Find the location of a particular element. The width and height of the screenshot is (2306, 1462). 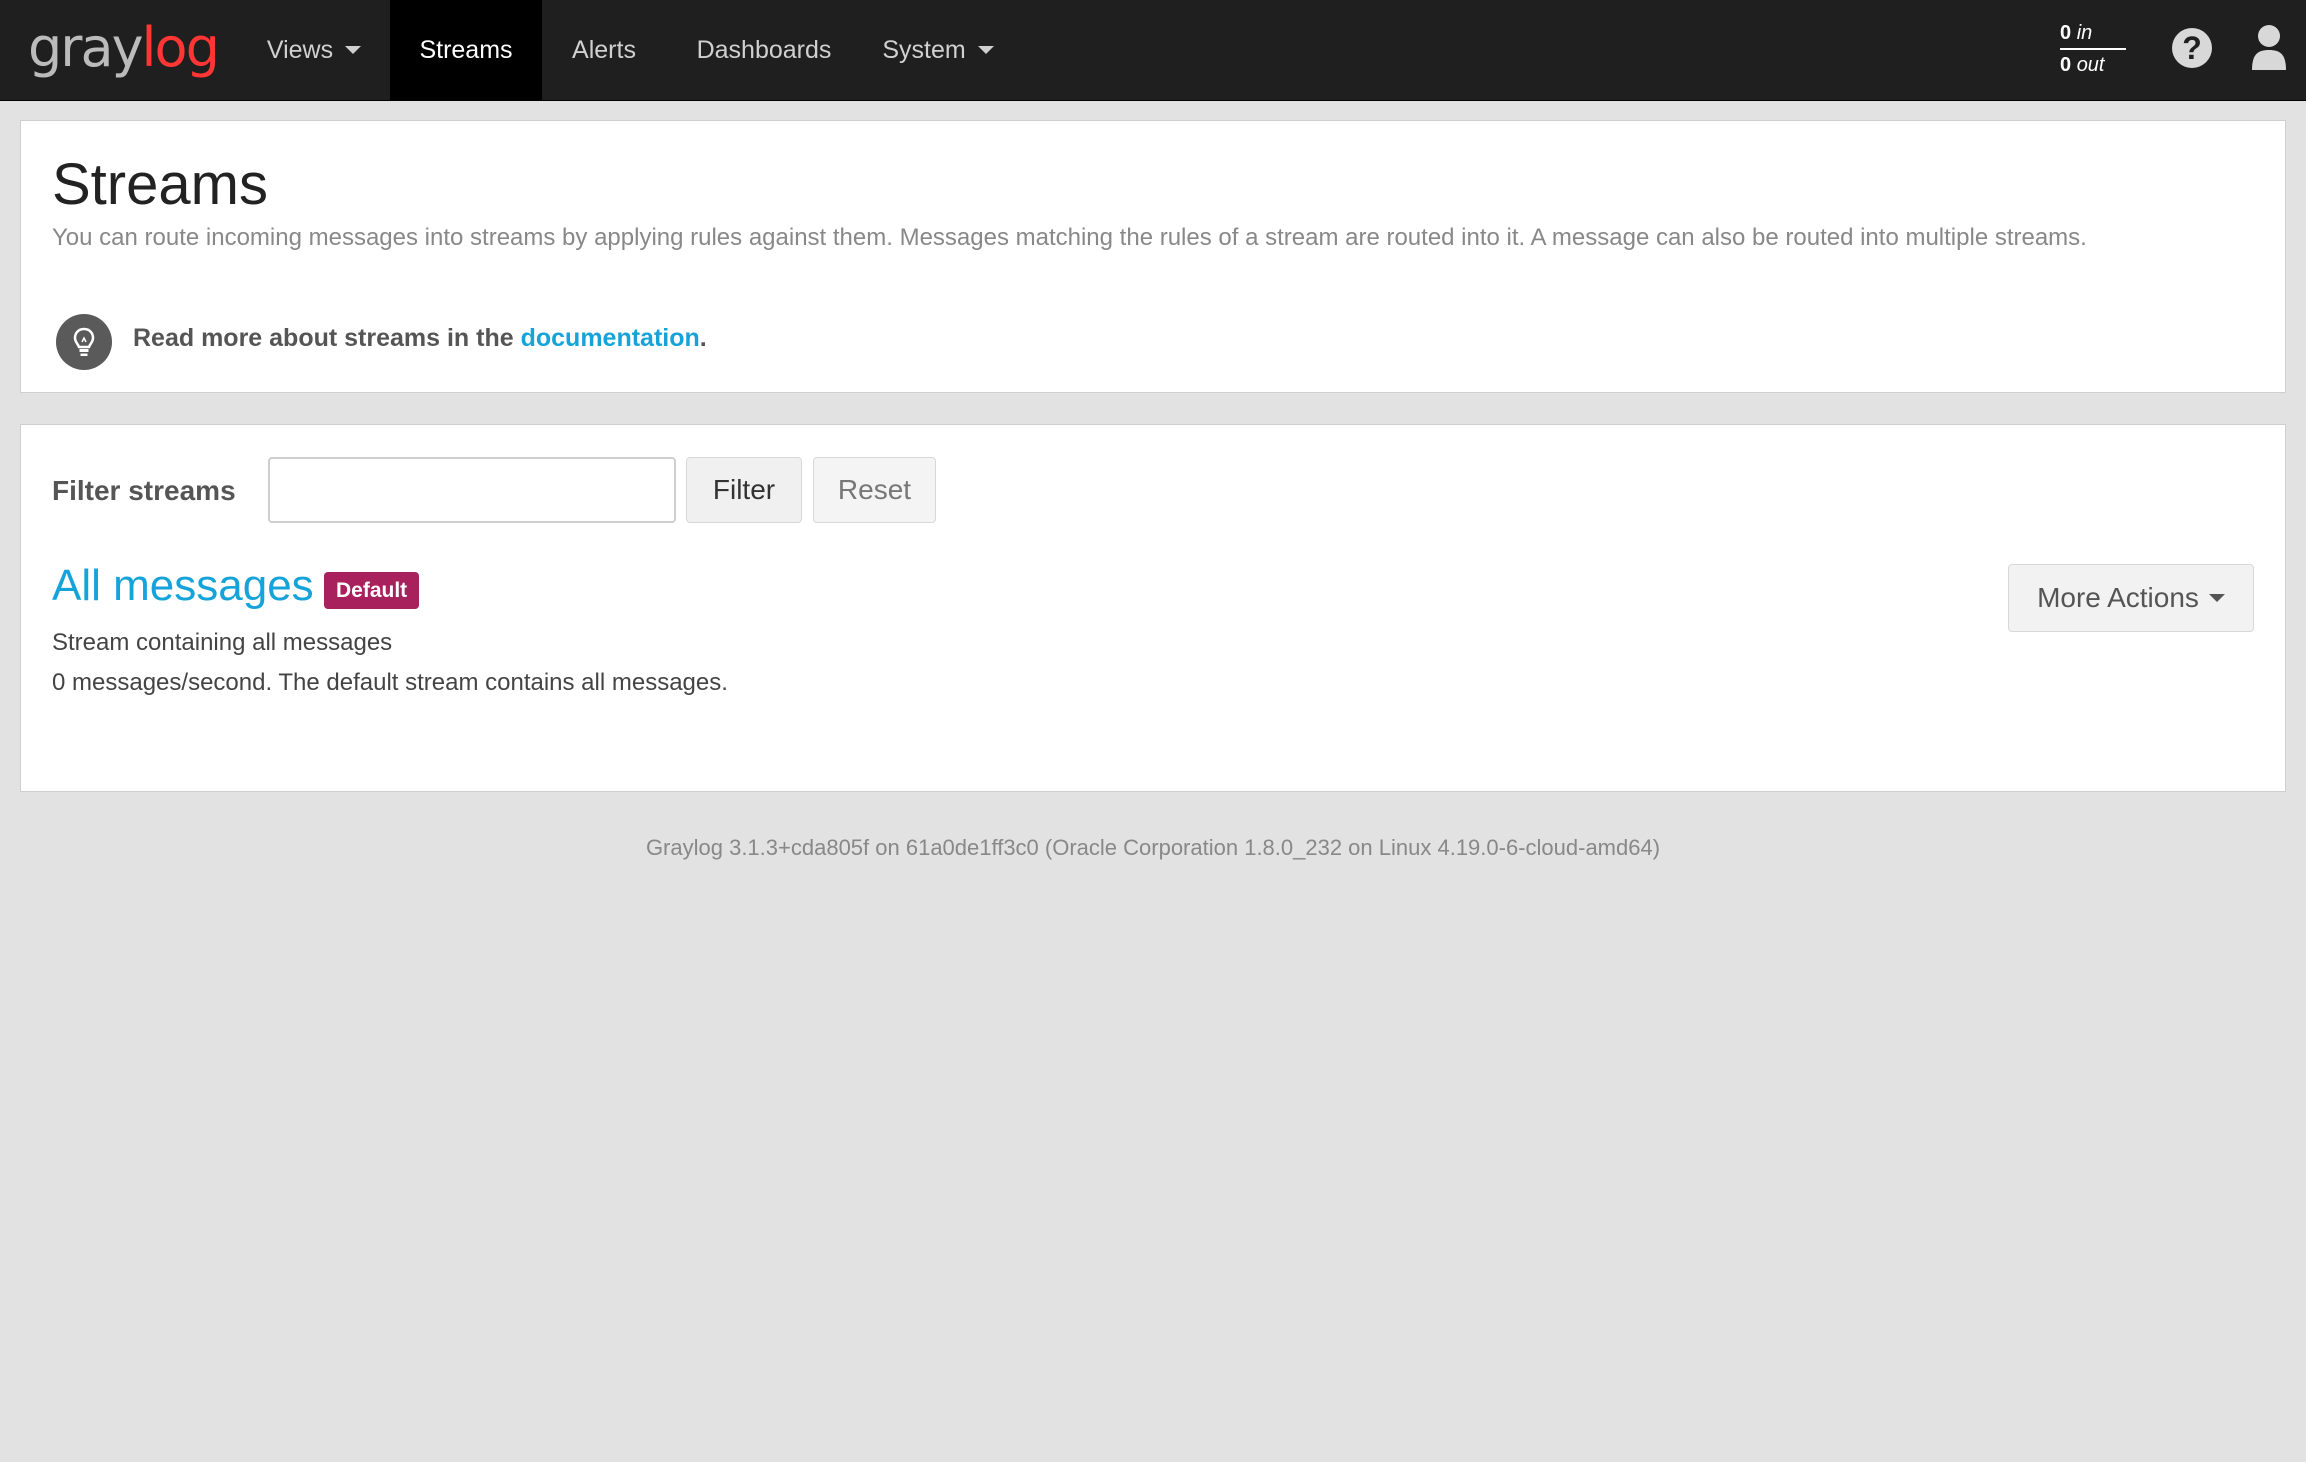

more-actions-button: More Actions is located at coordinates (2131, 598).